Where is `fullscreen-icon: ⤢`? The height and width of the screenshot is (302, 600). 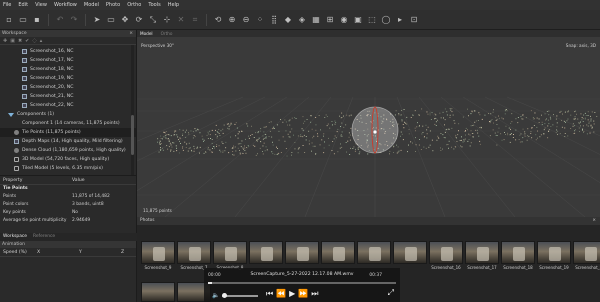
fullscreen-icon: ⤢ is located at coordinates (391, 293).